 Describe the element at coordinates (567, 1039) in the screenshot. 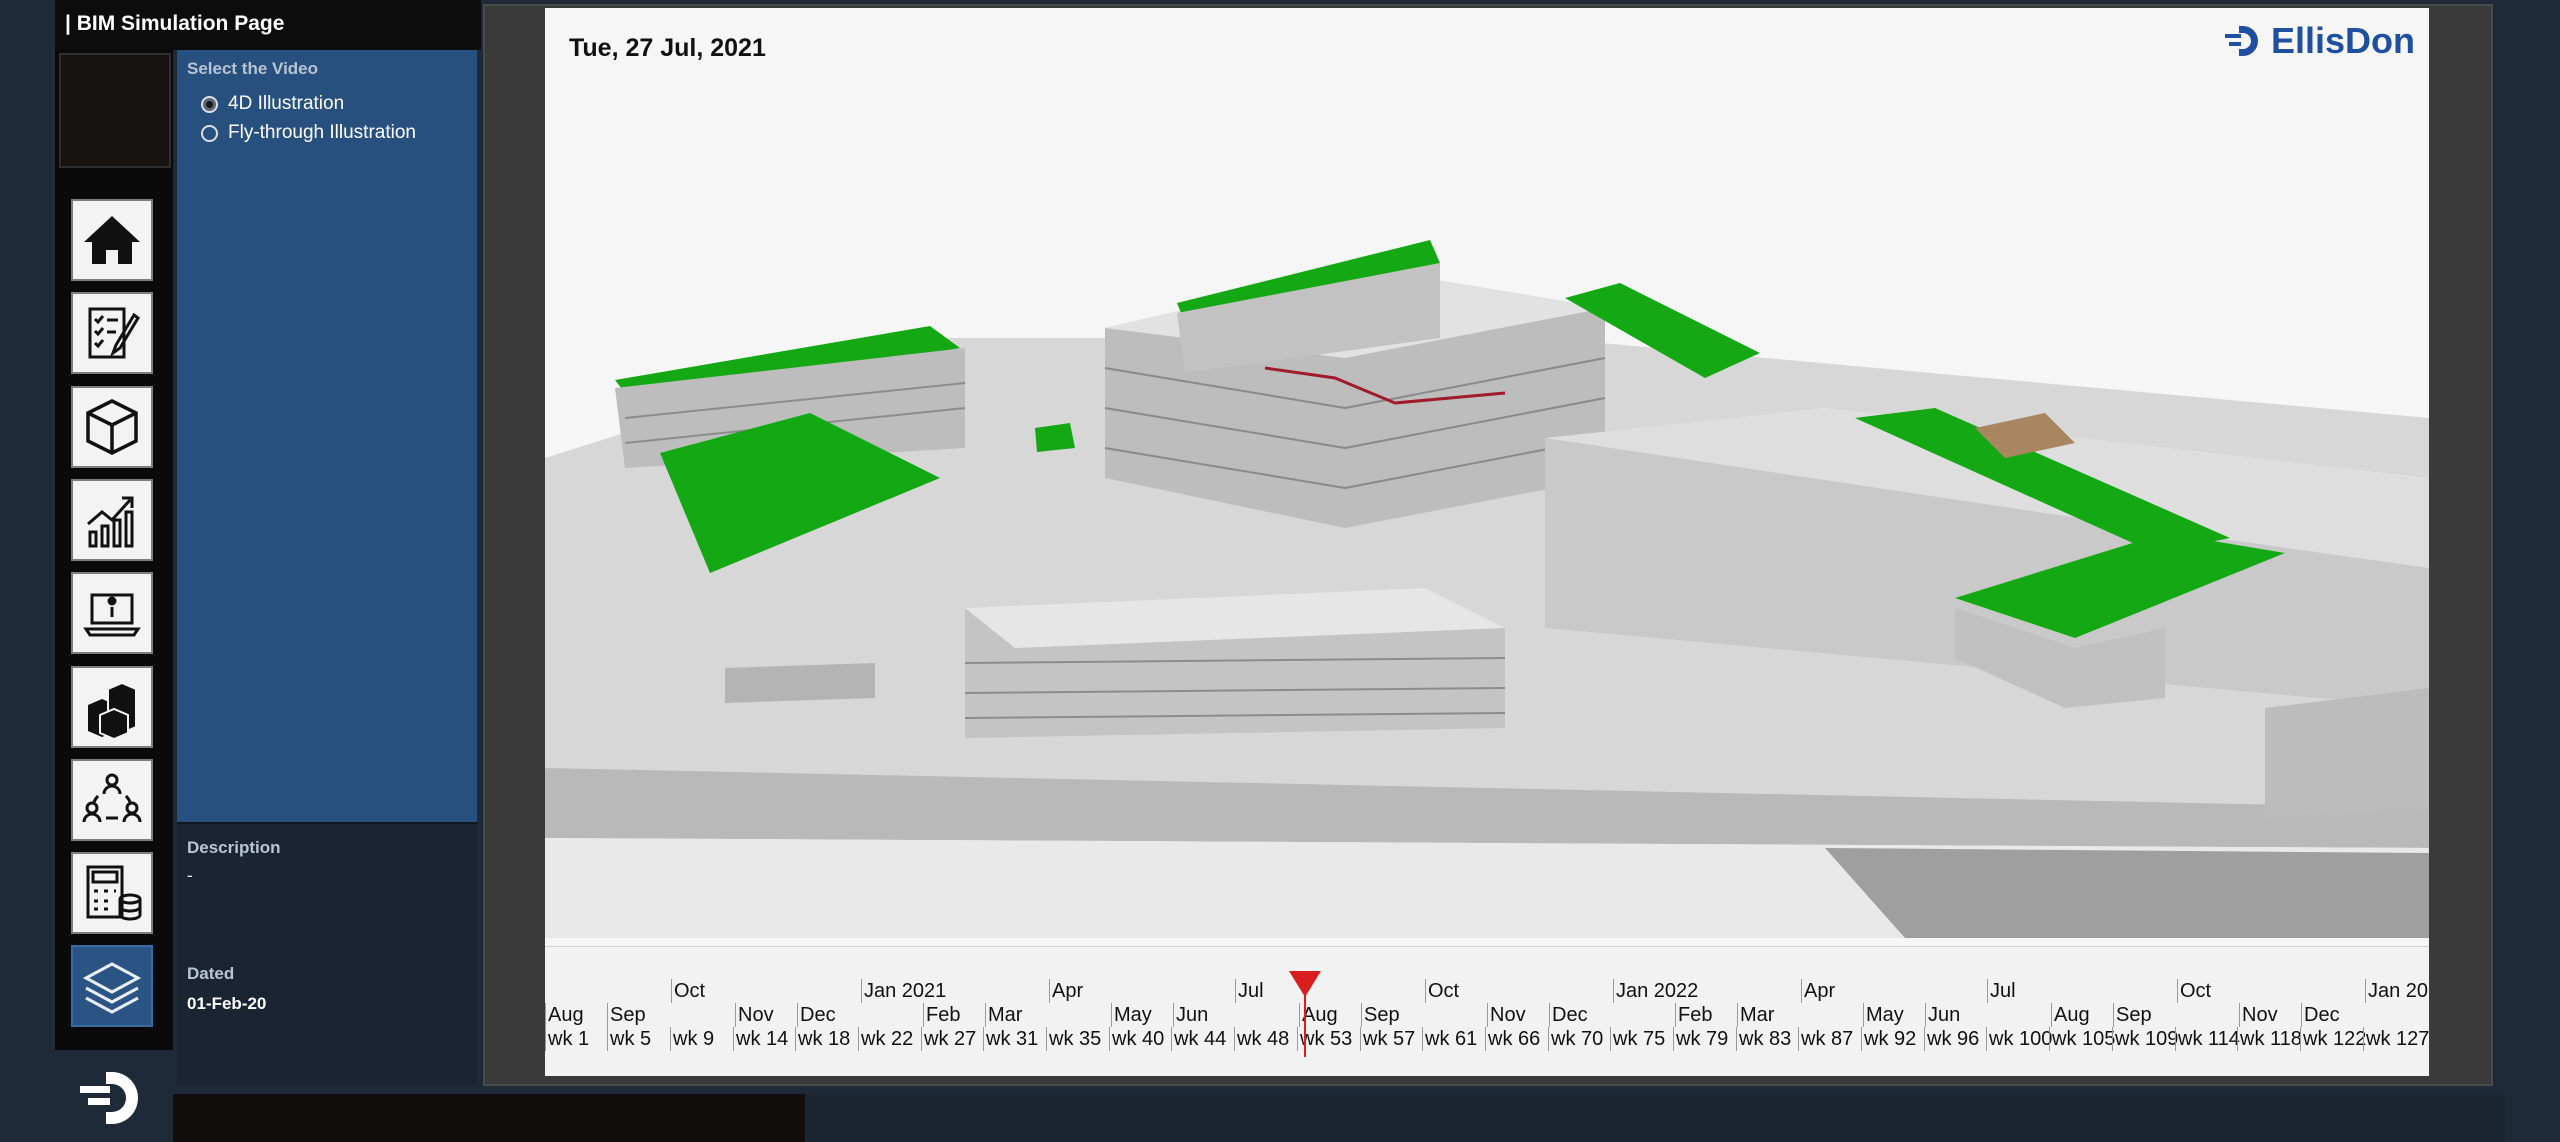

I see `timeline-week: wk 1` at that location.